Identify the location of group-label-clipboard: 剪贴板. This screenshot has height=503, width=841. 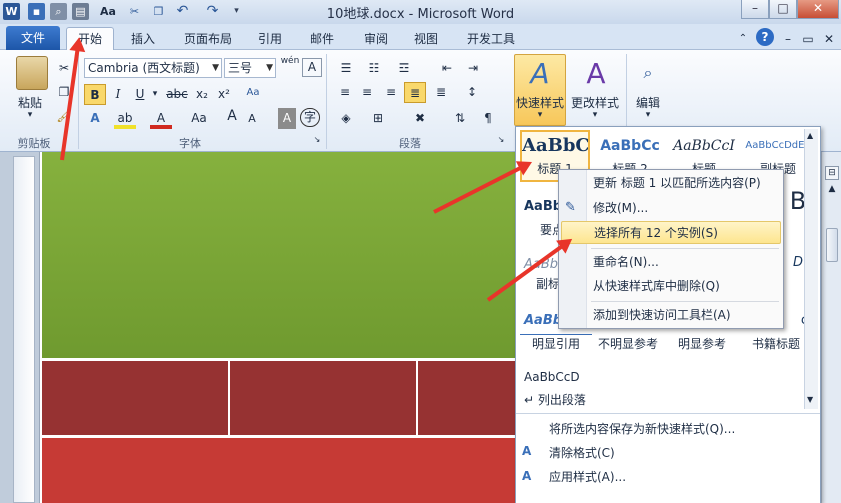
(34, 143).